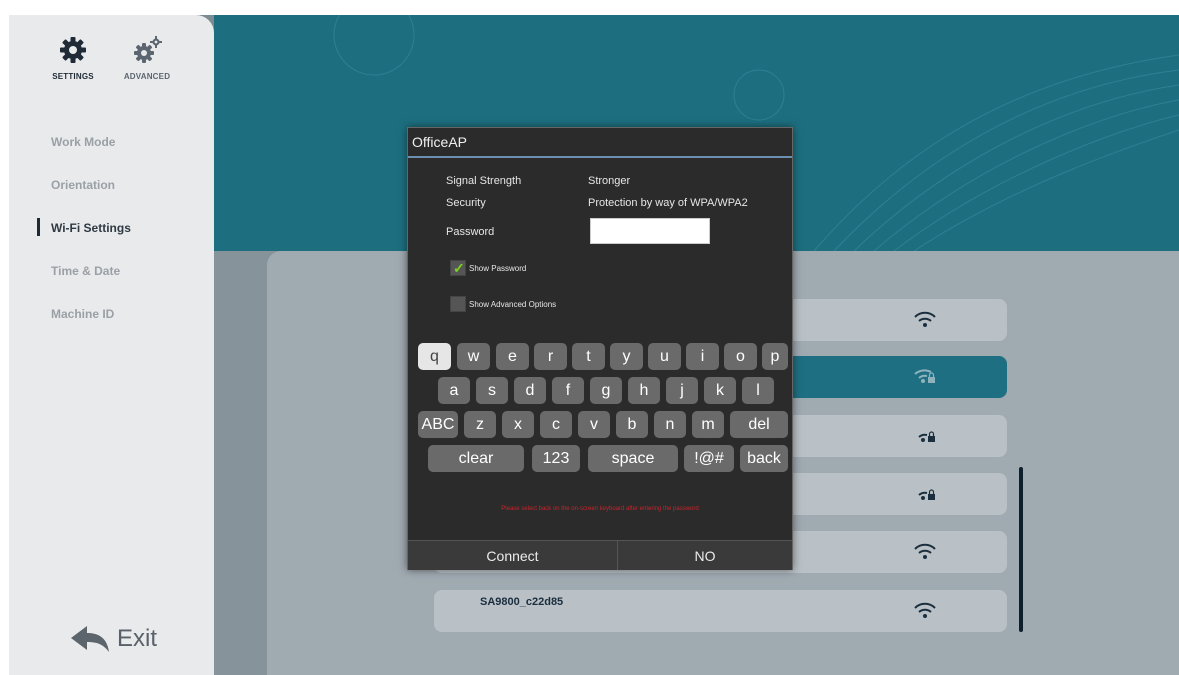 Image resolution: width=1179 pixels, height=675 pixels. What do you see at coordinates (466, 203) in the screenshot?
I see `security-label: Security` at bounding box center [466, 203].